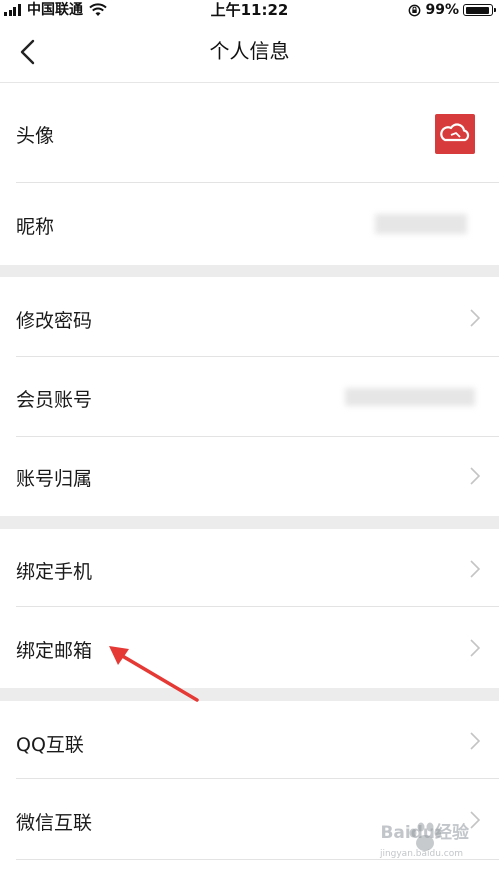  I want to click on row-avatar-label: 头像, so click(35, 136).